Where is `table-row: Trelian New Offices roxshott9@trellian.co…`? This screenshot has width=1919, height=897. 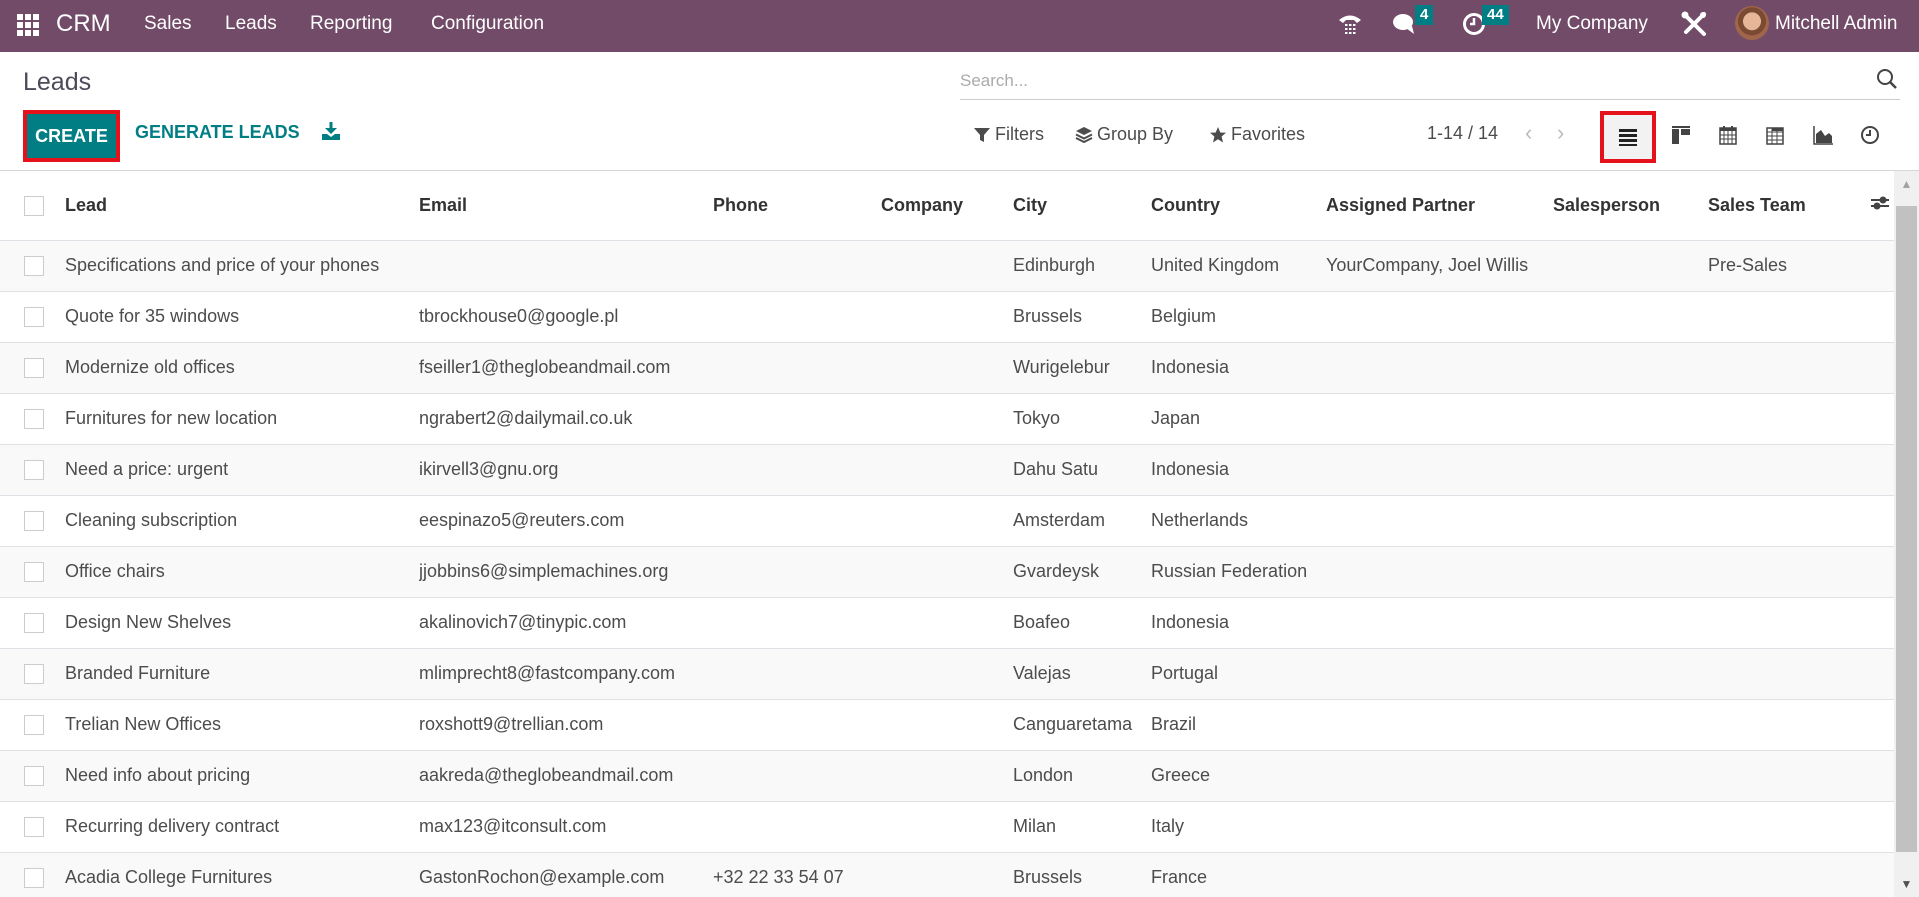
table-row: Trelian New Offices roxshott9@trellian.co… is located at coordinates (947, 725).